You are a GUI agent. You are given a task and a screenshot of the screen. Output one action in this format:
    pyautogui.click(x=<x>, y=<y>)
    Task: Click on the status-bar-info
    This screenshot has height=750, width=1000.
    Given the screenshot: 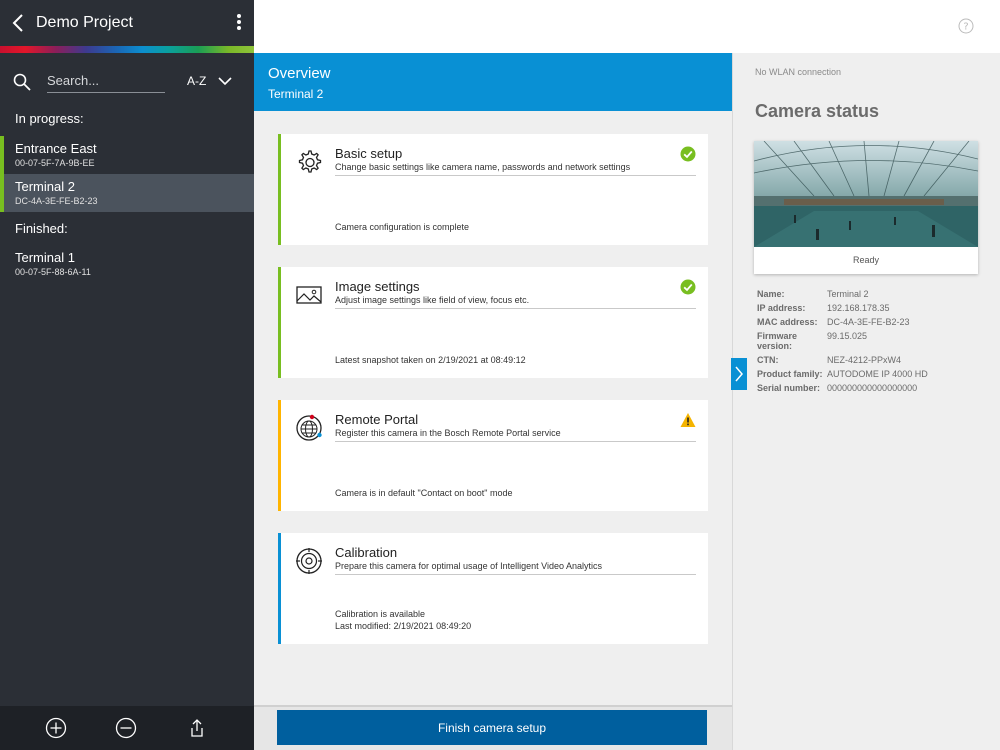 What is the action you would take?
    pyautogui.click(x=279, y=588)
    